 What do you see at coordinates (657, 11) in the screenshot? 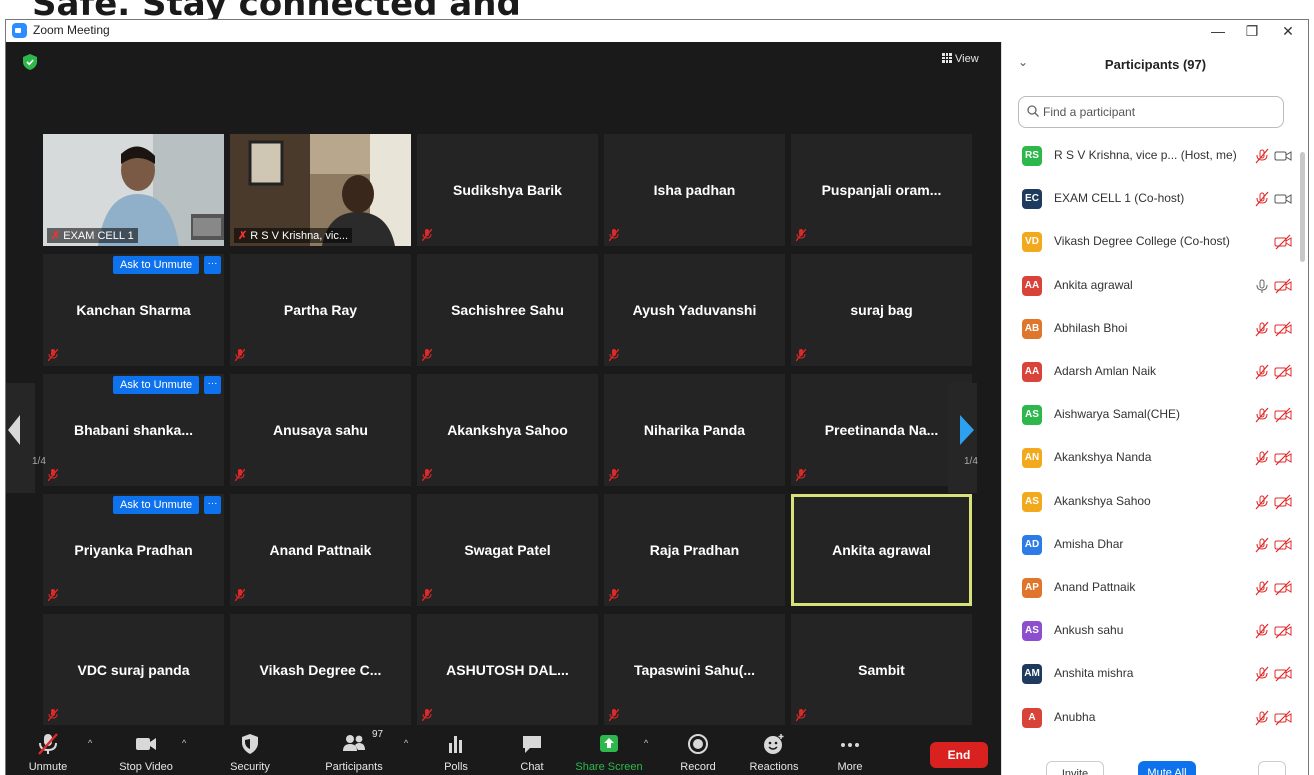
I see `background-banner: Safe. Stay connected and` at bounding box center [657, 11].